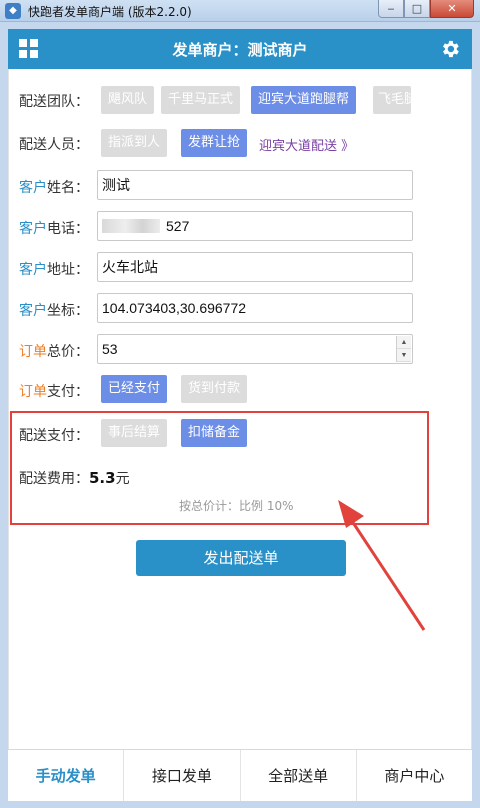  What do you see at coordinates (134, 389) in the screenshot?
I see `paid-option: 已经支付` at bounding box center [134, 389].